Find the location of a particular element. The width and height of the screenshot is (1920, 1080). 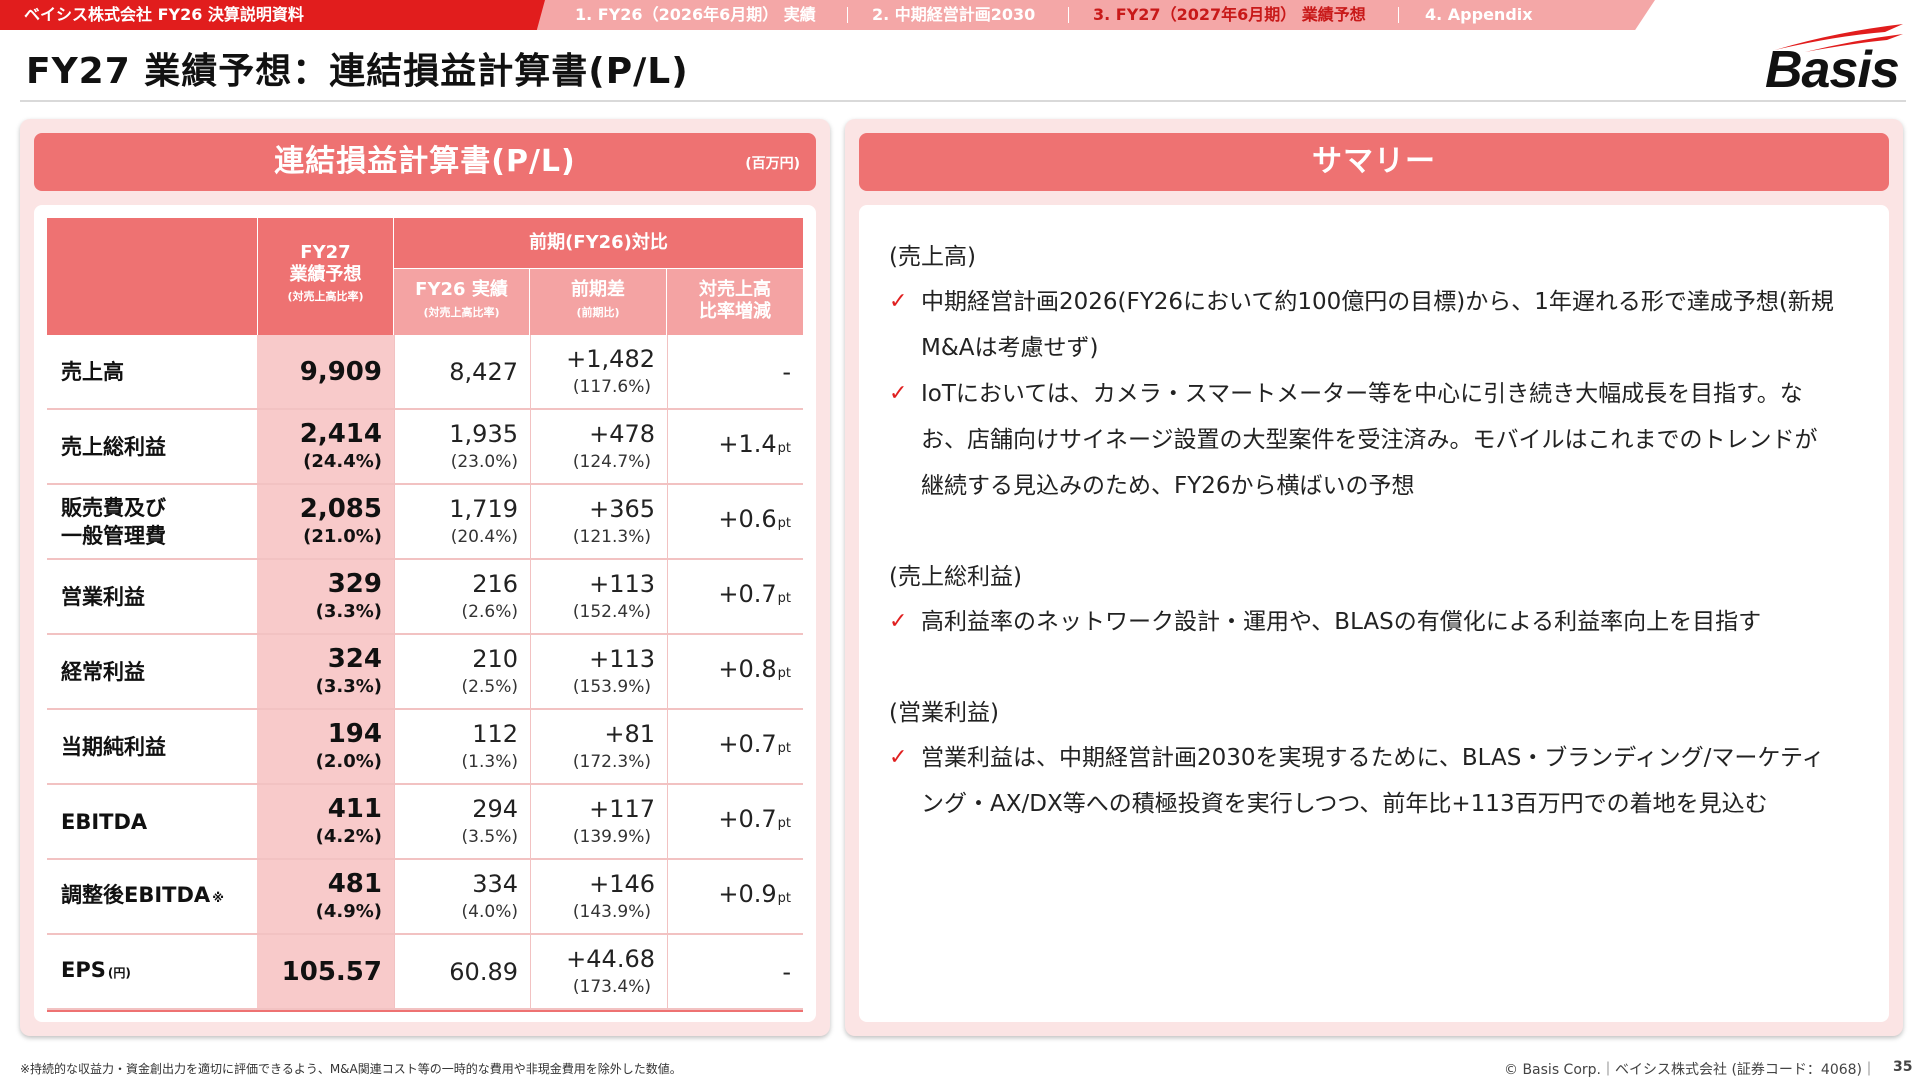

yoy-diff-cell: +146 (143.9%) is located at coordinates (598, 896).